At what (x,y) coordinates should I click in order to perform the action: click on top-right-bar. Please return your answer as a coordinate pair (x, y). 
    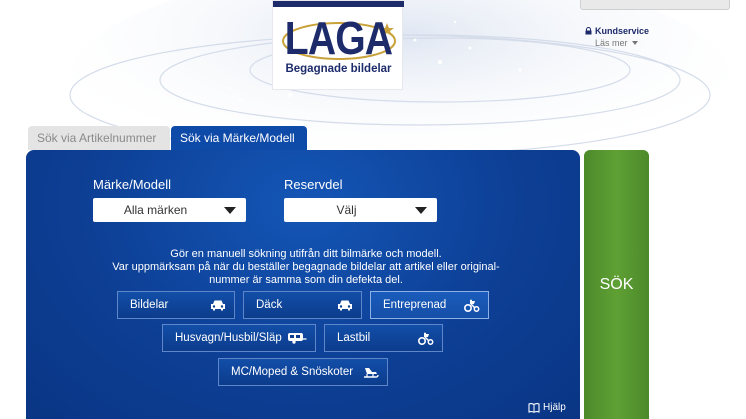
    Looking at the image, I should click on (655, 5).